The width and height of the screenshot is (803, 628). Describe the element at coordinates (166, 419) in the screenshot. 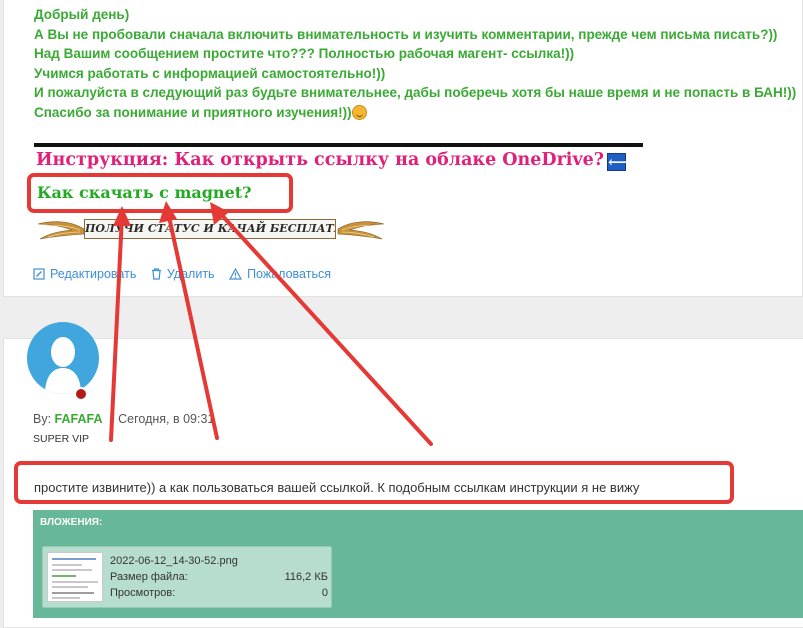

I see `post-time: Сегодня, в 09:31` at that location.